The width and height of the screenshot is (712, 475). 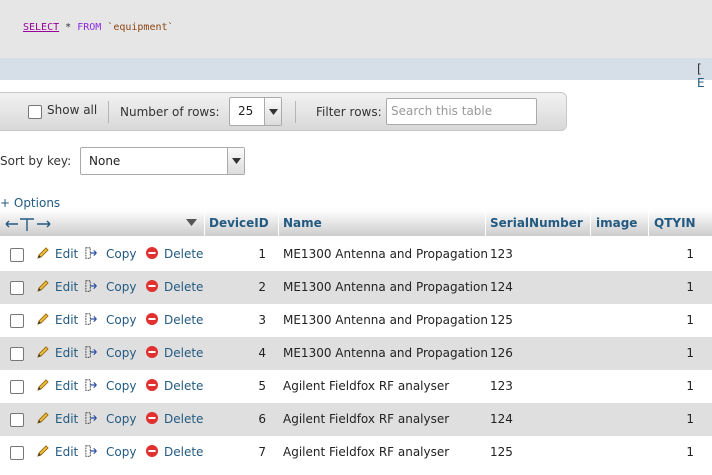 I want to click on cell-deviceid: 1, so click(x=262, y=254).